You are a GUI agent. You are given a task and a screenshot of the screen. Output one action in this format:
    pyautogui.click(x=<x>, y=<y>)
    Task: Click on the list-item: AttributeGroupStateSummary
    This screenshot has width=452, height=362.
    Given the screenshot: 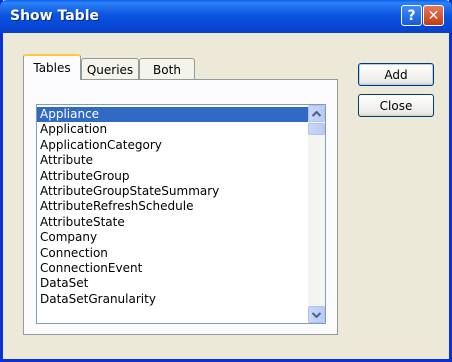 What is the action you would take?
    pyautogui.click(x=173, y=191)
    